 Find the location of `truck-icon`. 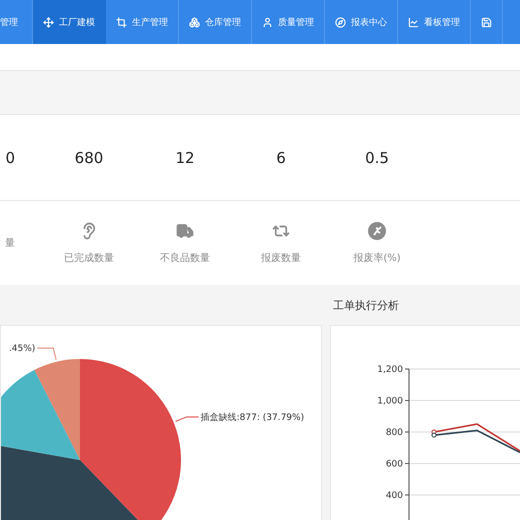

truck-icon is located at coordinates (185, 231).